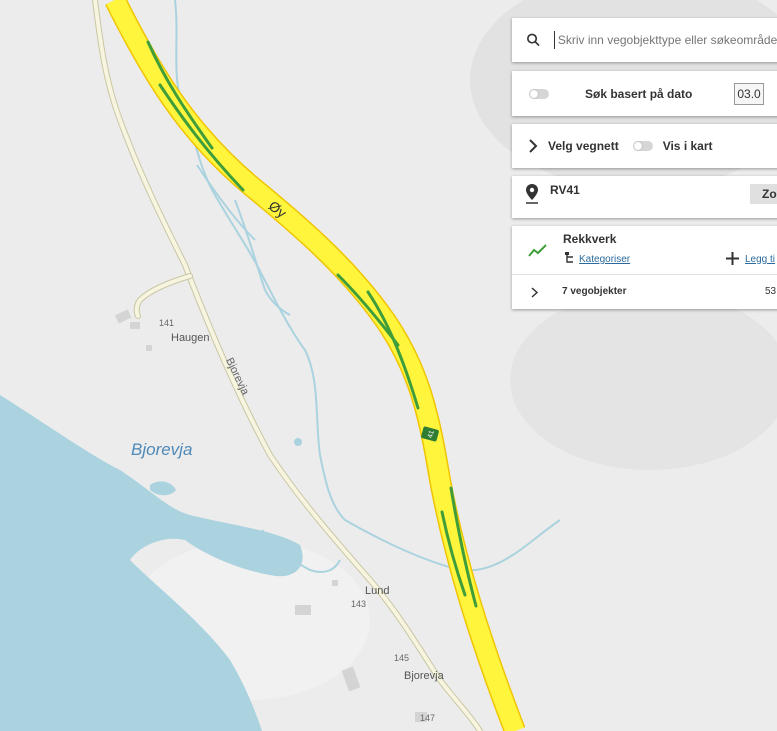 Image resolution: width=777 pixels, height=731 pixels. Describe the element at coordinates (565, 190) in the screenshot. I see `location-road: RV41` at that location.